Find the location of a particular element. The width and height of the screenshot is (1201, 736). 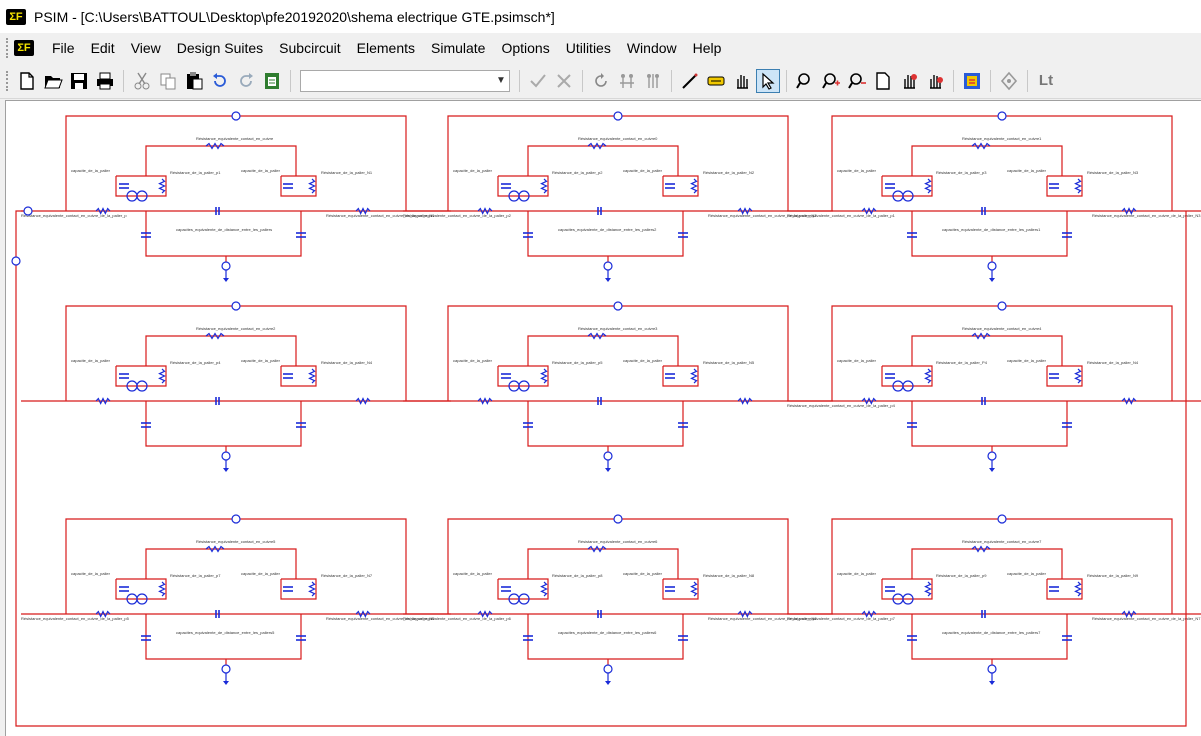

left-resistor-label: Résistance_de_la_palier_p8 is located at coordinates (577, 575).